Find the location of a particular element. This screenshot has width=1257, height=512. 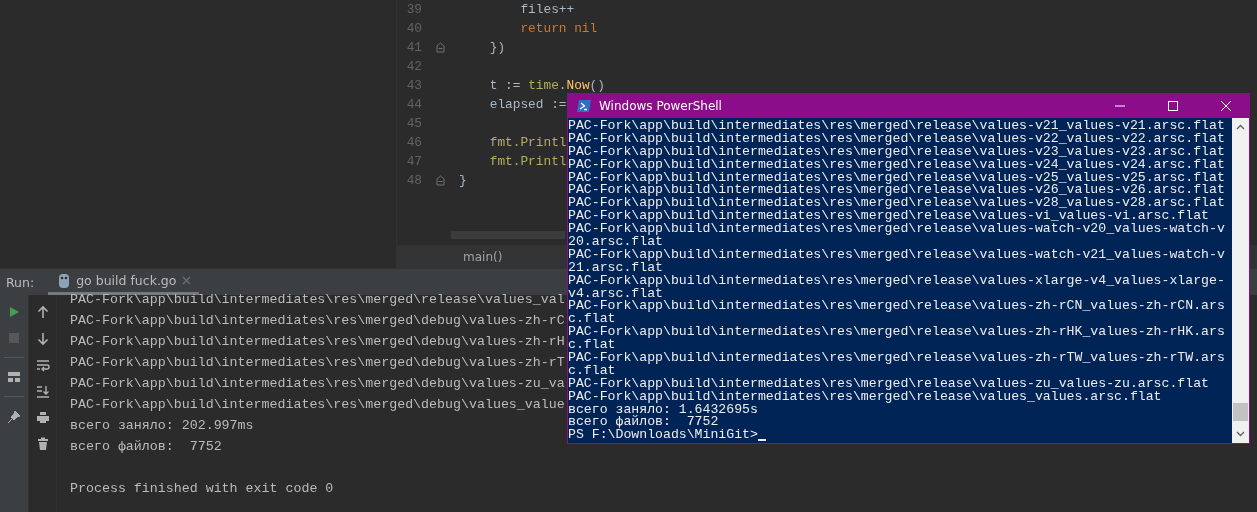

code-line: files++ is located at coordinates (547, 9).